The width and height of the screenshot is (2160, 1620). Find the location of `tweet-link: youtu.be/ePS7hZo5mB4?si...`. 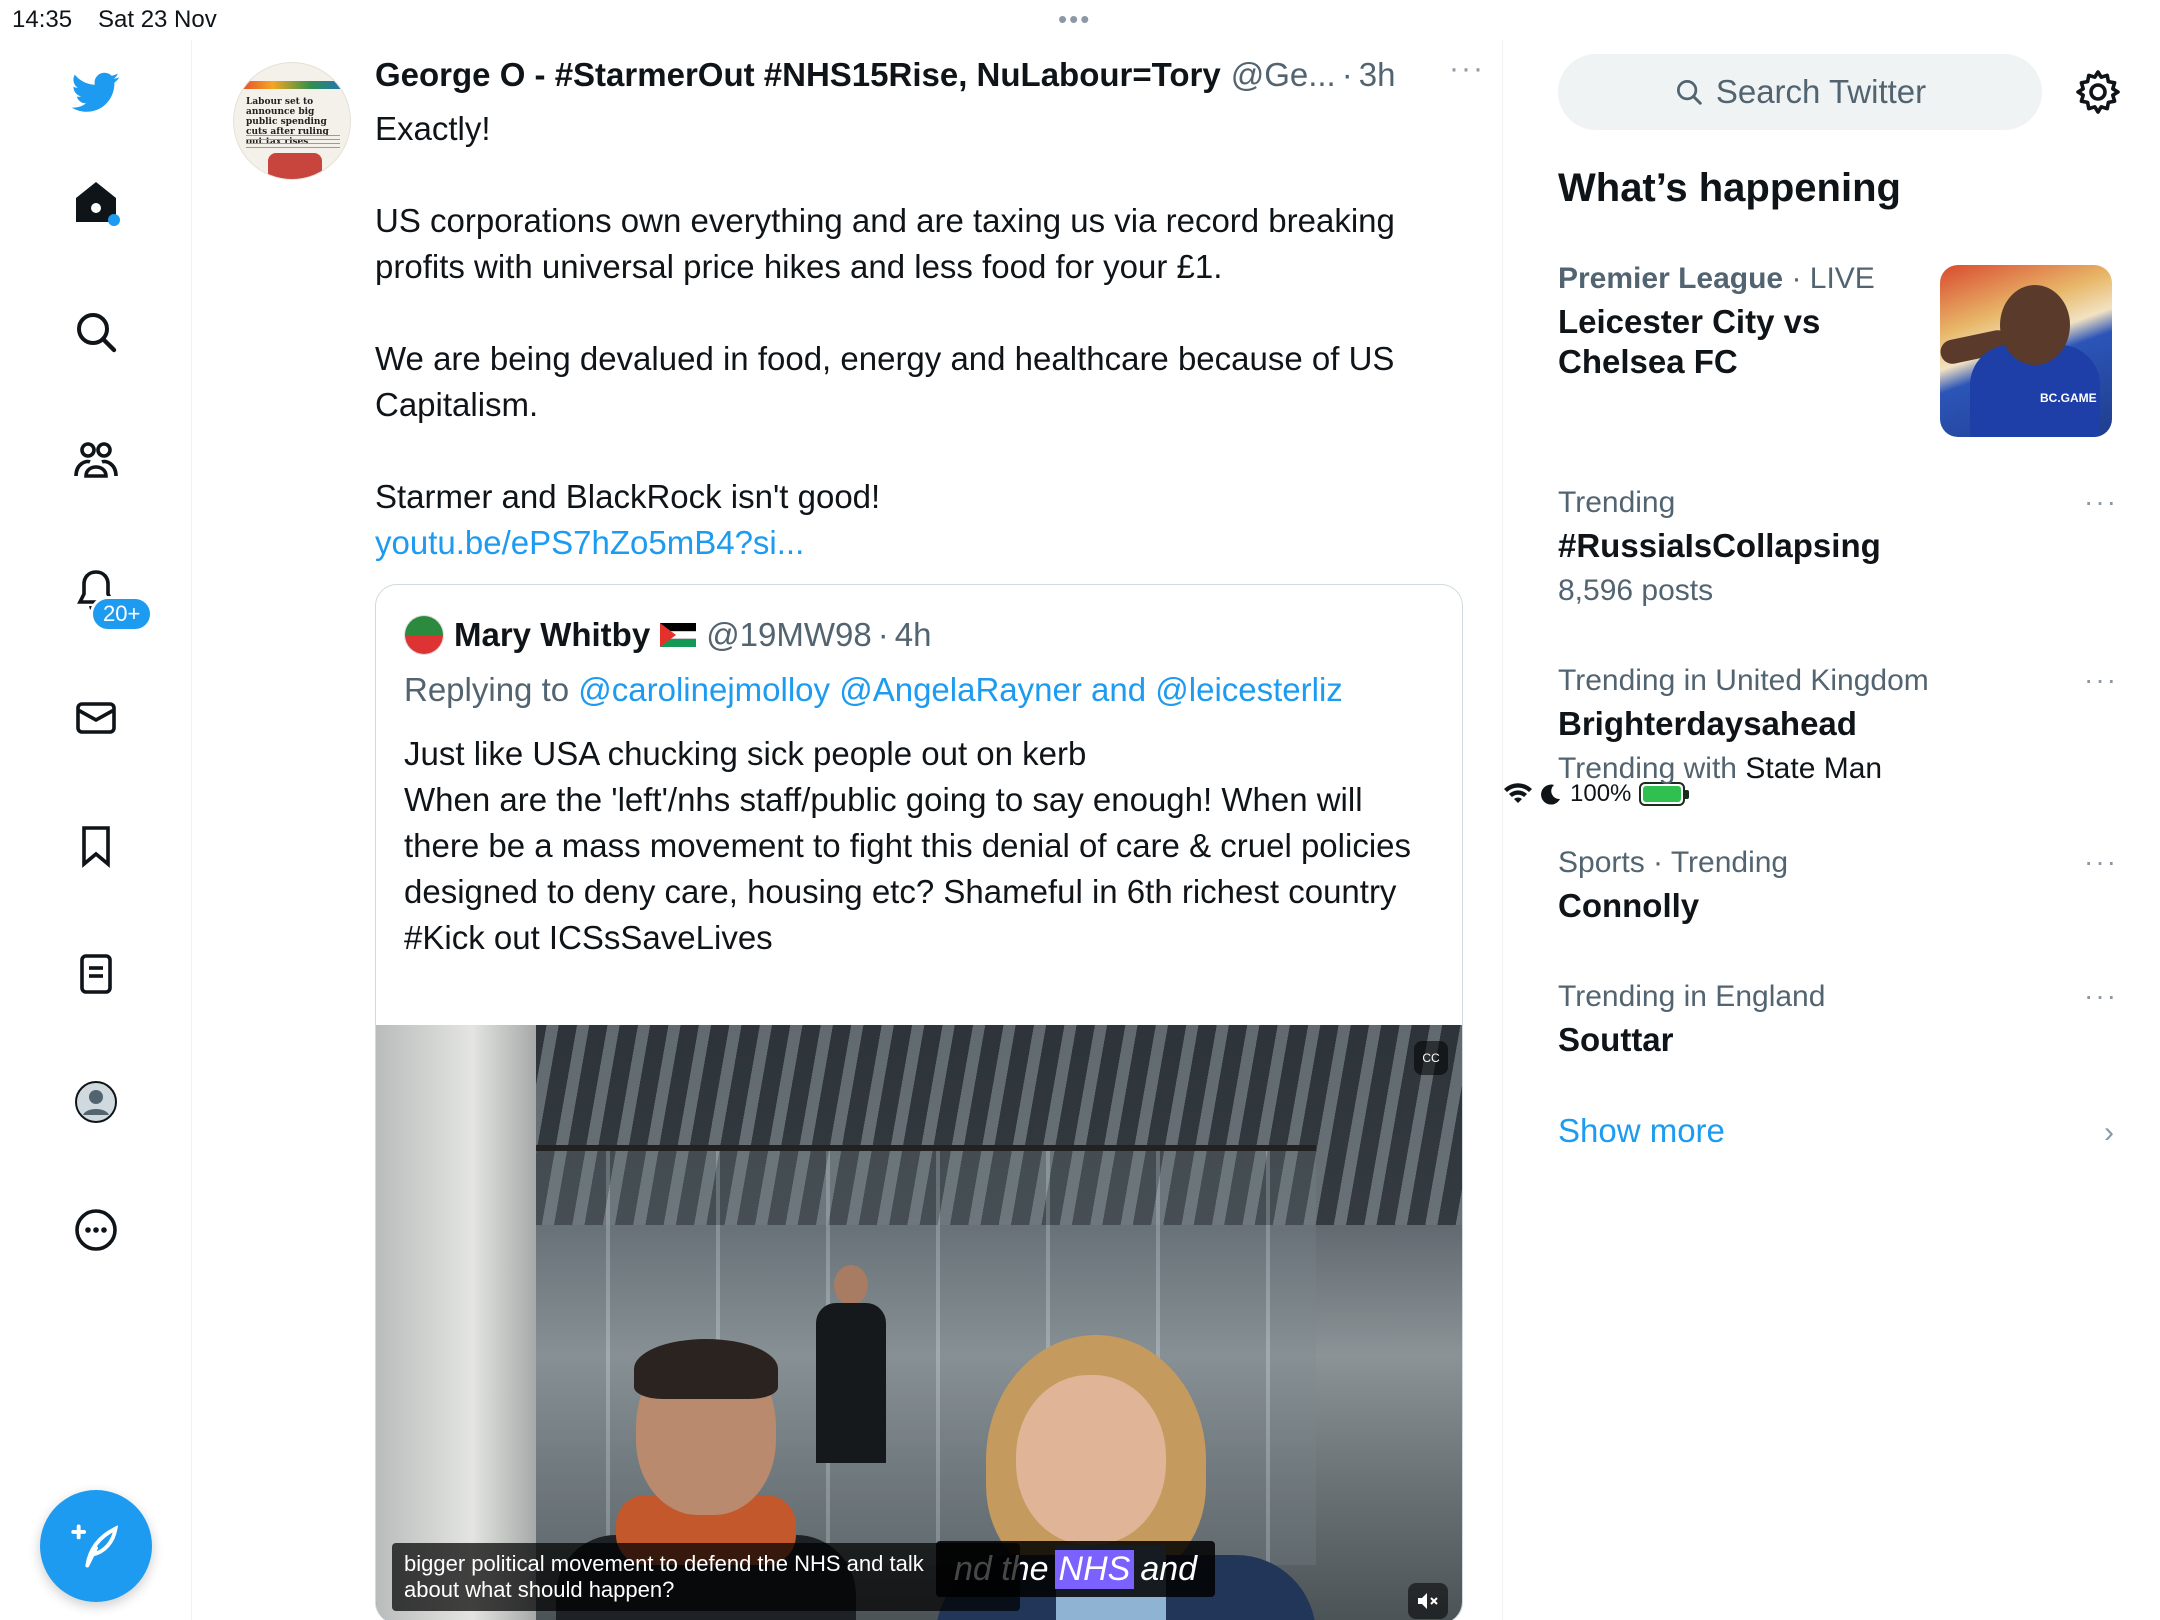

tweet-link: youtu.be/ePS7hZo5mB4?si... is located at coordinates (905, 543).